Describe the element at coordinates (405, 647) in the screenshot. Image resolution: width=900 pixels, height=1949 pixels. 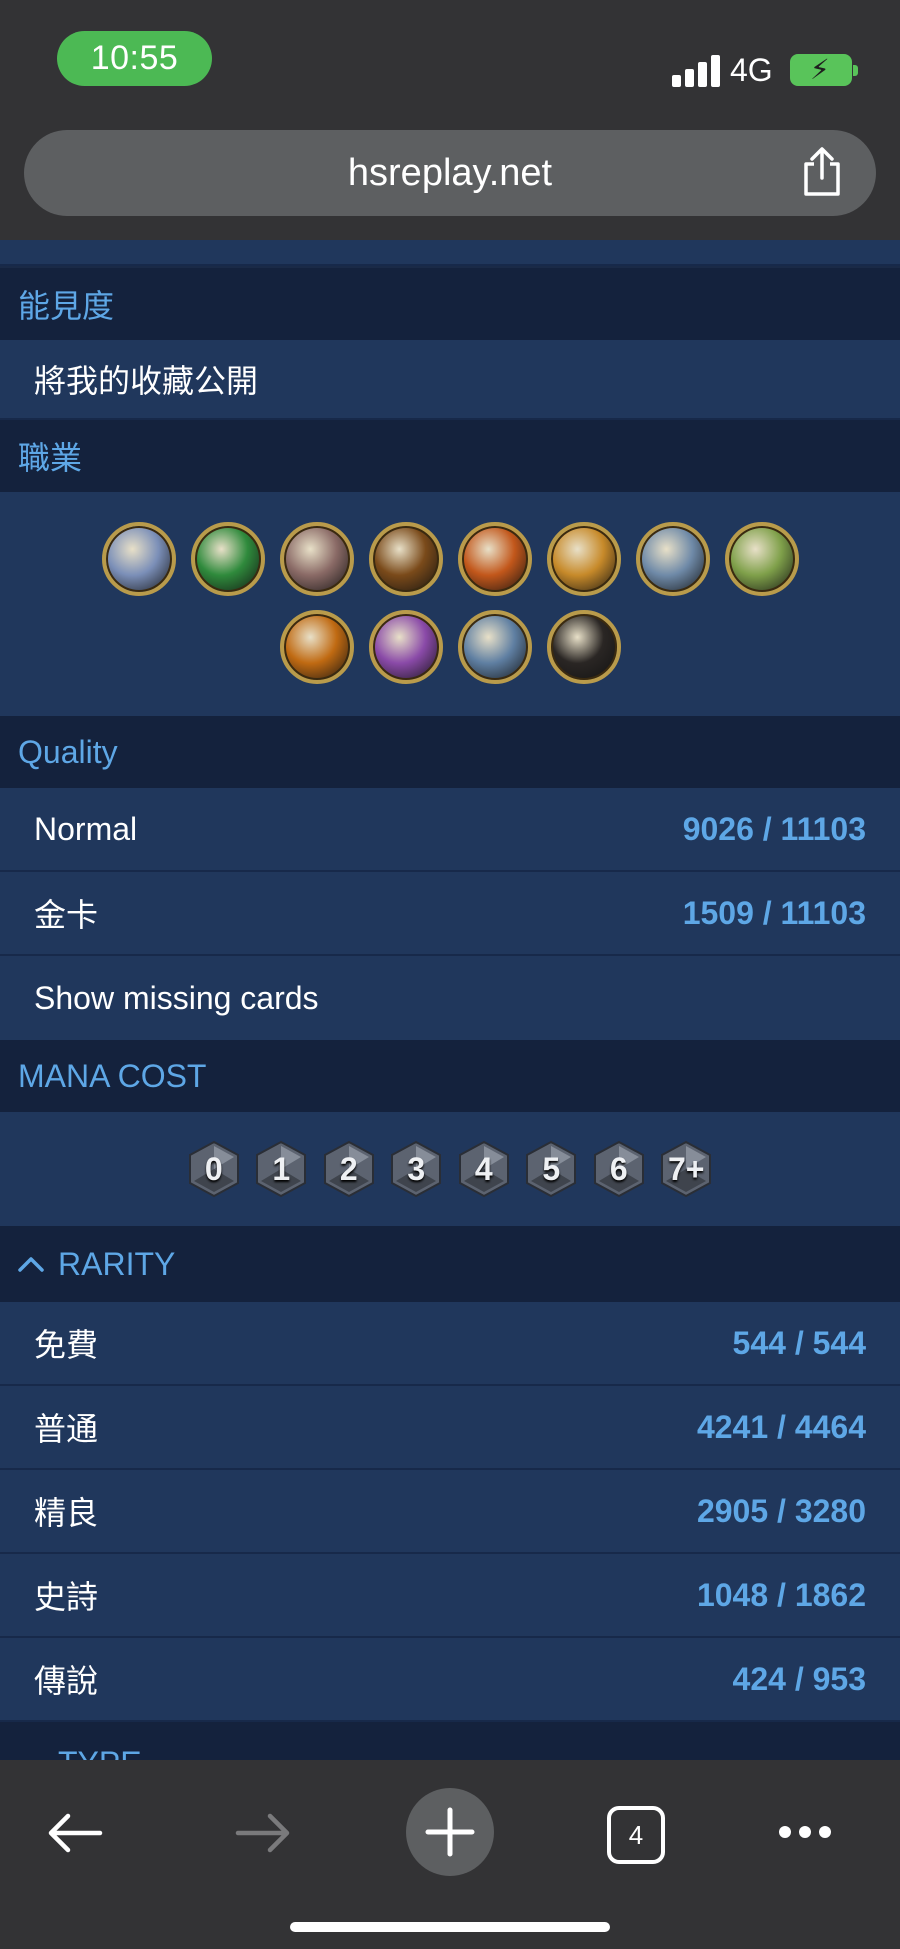
I see `warlock-icon` at that location.